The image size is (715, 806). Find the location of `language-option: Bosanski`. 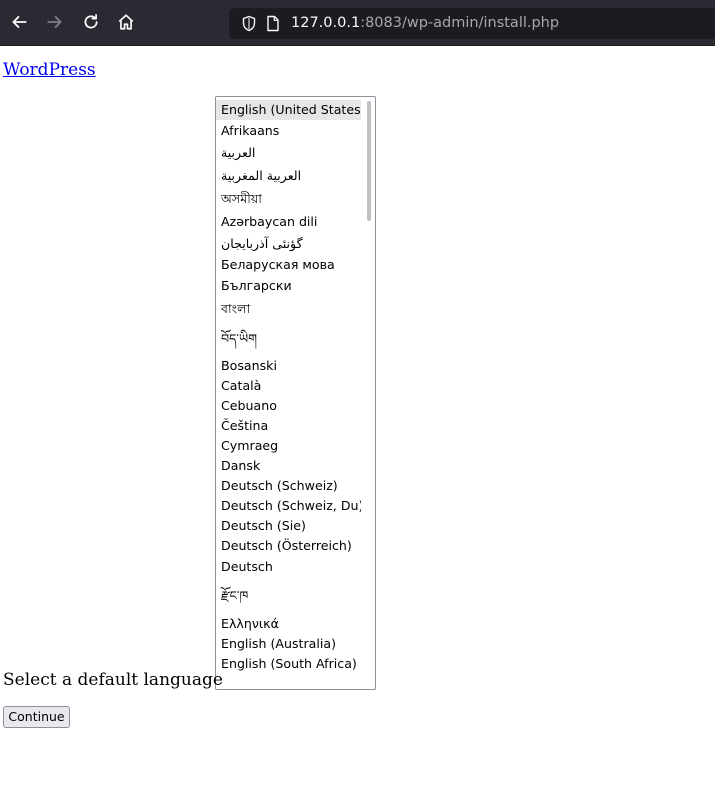

language-option: Bosanski is located at coordinates (288, 366).